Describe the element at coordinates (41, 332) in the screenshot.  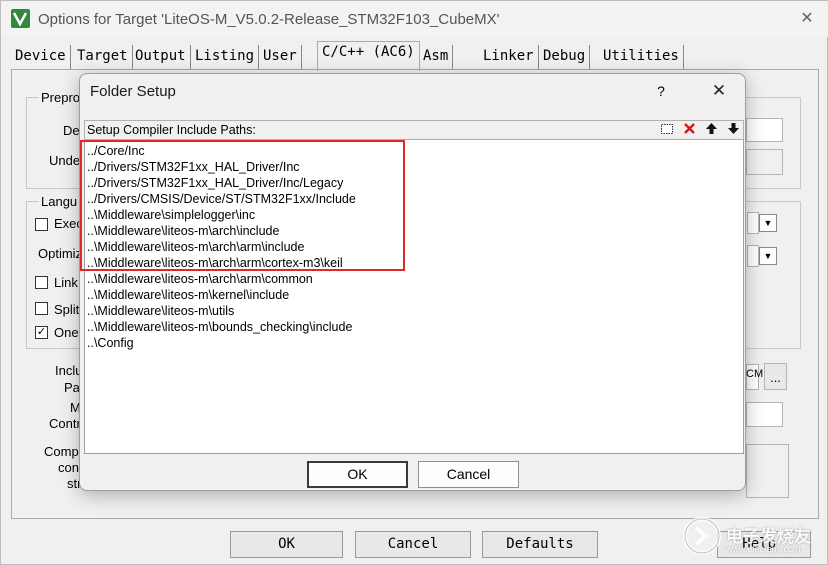
I see `one-elf-checkbox: ✓` at that location.